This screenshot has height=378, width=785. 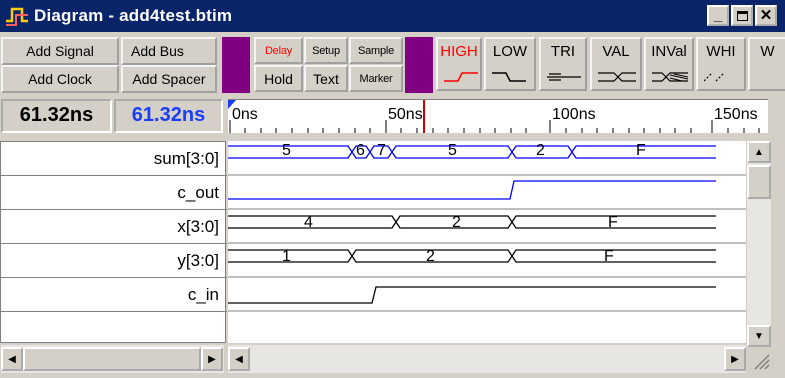 What do you see at coordinates (721, 51) in the screenshot?
I see `whi-label: WHI` at bounding box center [721, 51].